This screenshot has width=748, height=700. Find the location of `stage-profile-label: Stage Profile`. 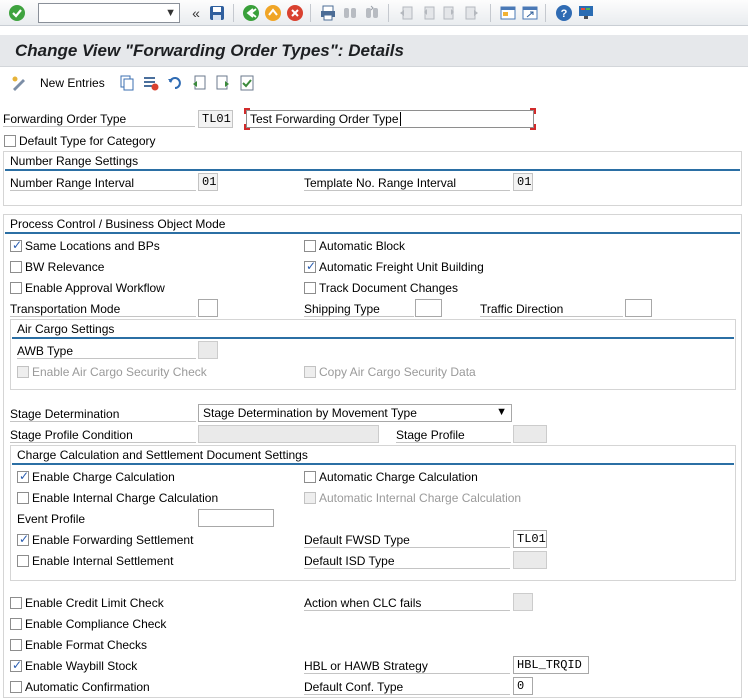

stage-profile-label: Stage Profile is located at coordinates (453, 435).